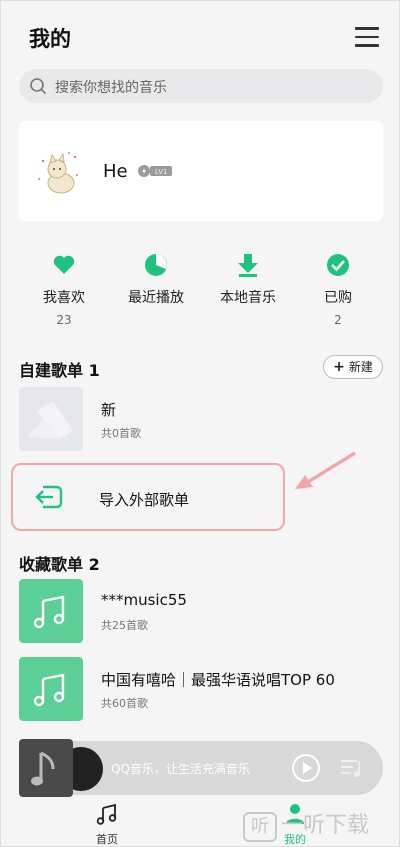  What do you see at coordinates (111, 88) in the screenshot?
I see `search-placeholder: 搜索你想找的音乐` at bounding box center [111, 88].